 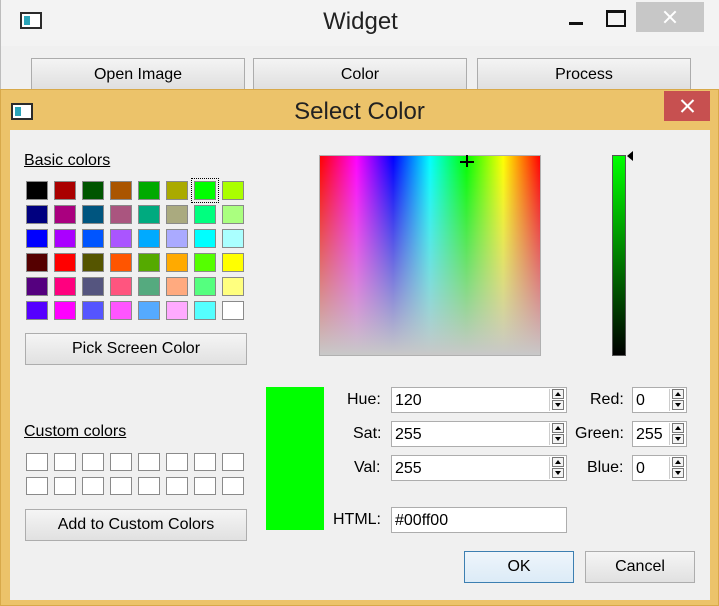 I want to click on pick-screen-color-button: Pick Screen Color, so click(x=136, y=349).